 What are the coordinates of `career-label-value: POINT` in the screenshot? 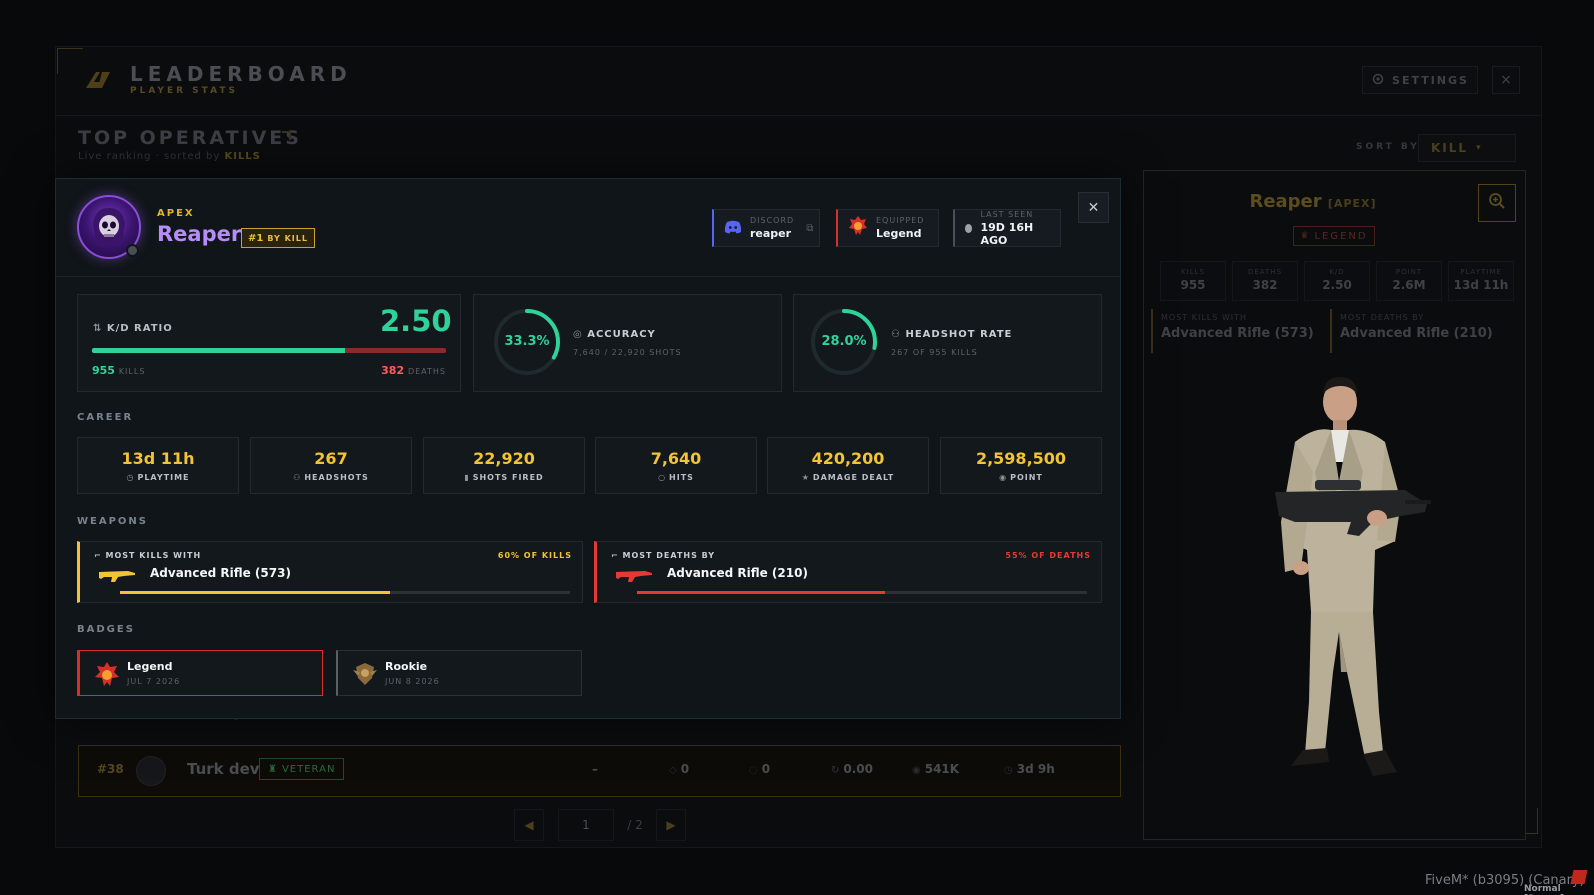 It's located at (1026, 477).